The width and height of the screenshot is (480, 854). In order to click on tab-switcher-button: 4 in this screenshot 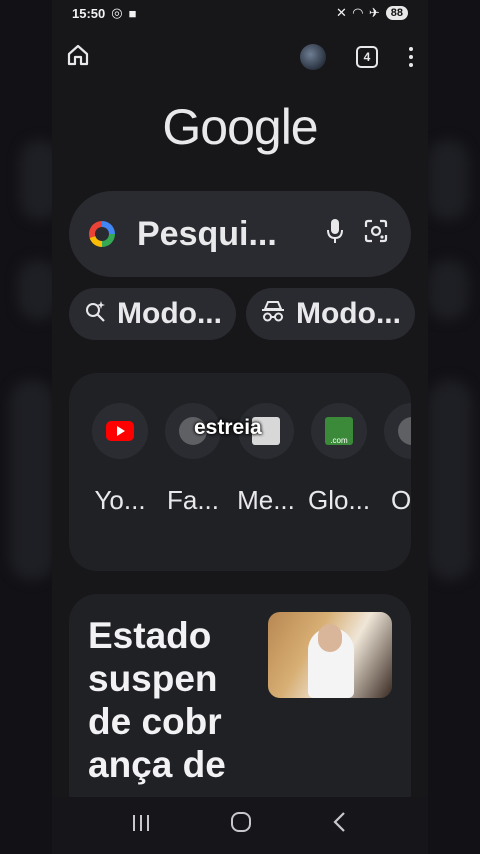, I will do `click(367, 57)`.